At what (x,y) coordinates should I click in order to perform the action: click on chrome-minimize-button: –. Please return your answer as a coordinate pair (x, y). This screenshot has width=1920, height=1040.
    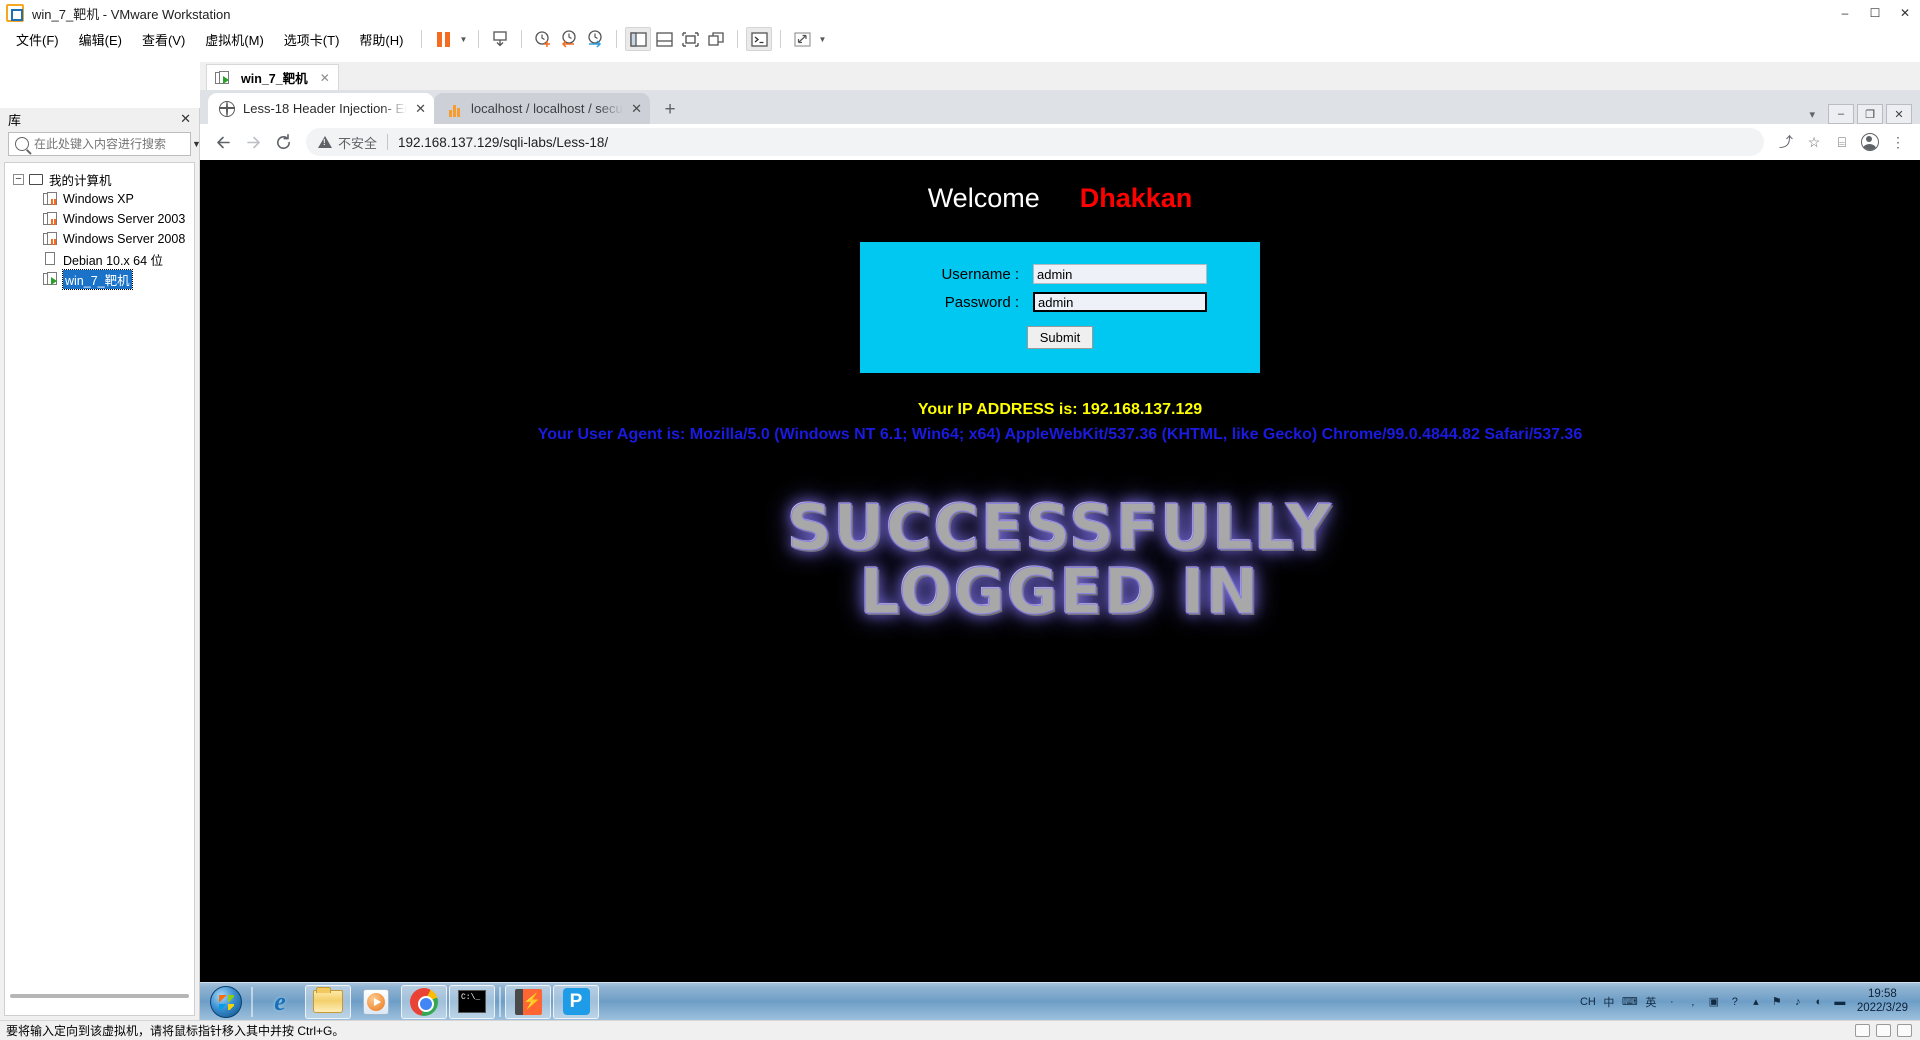
    Looking at the image, I should click on (1841, 114).